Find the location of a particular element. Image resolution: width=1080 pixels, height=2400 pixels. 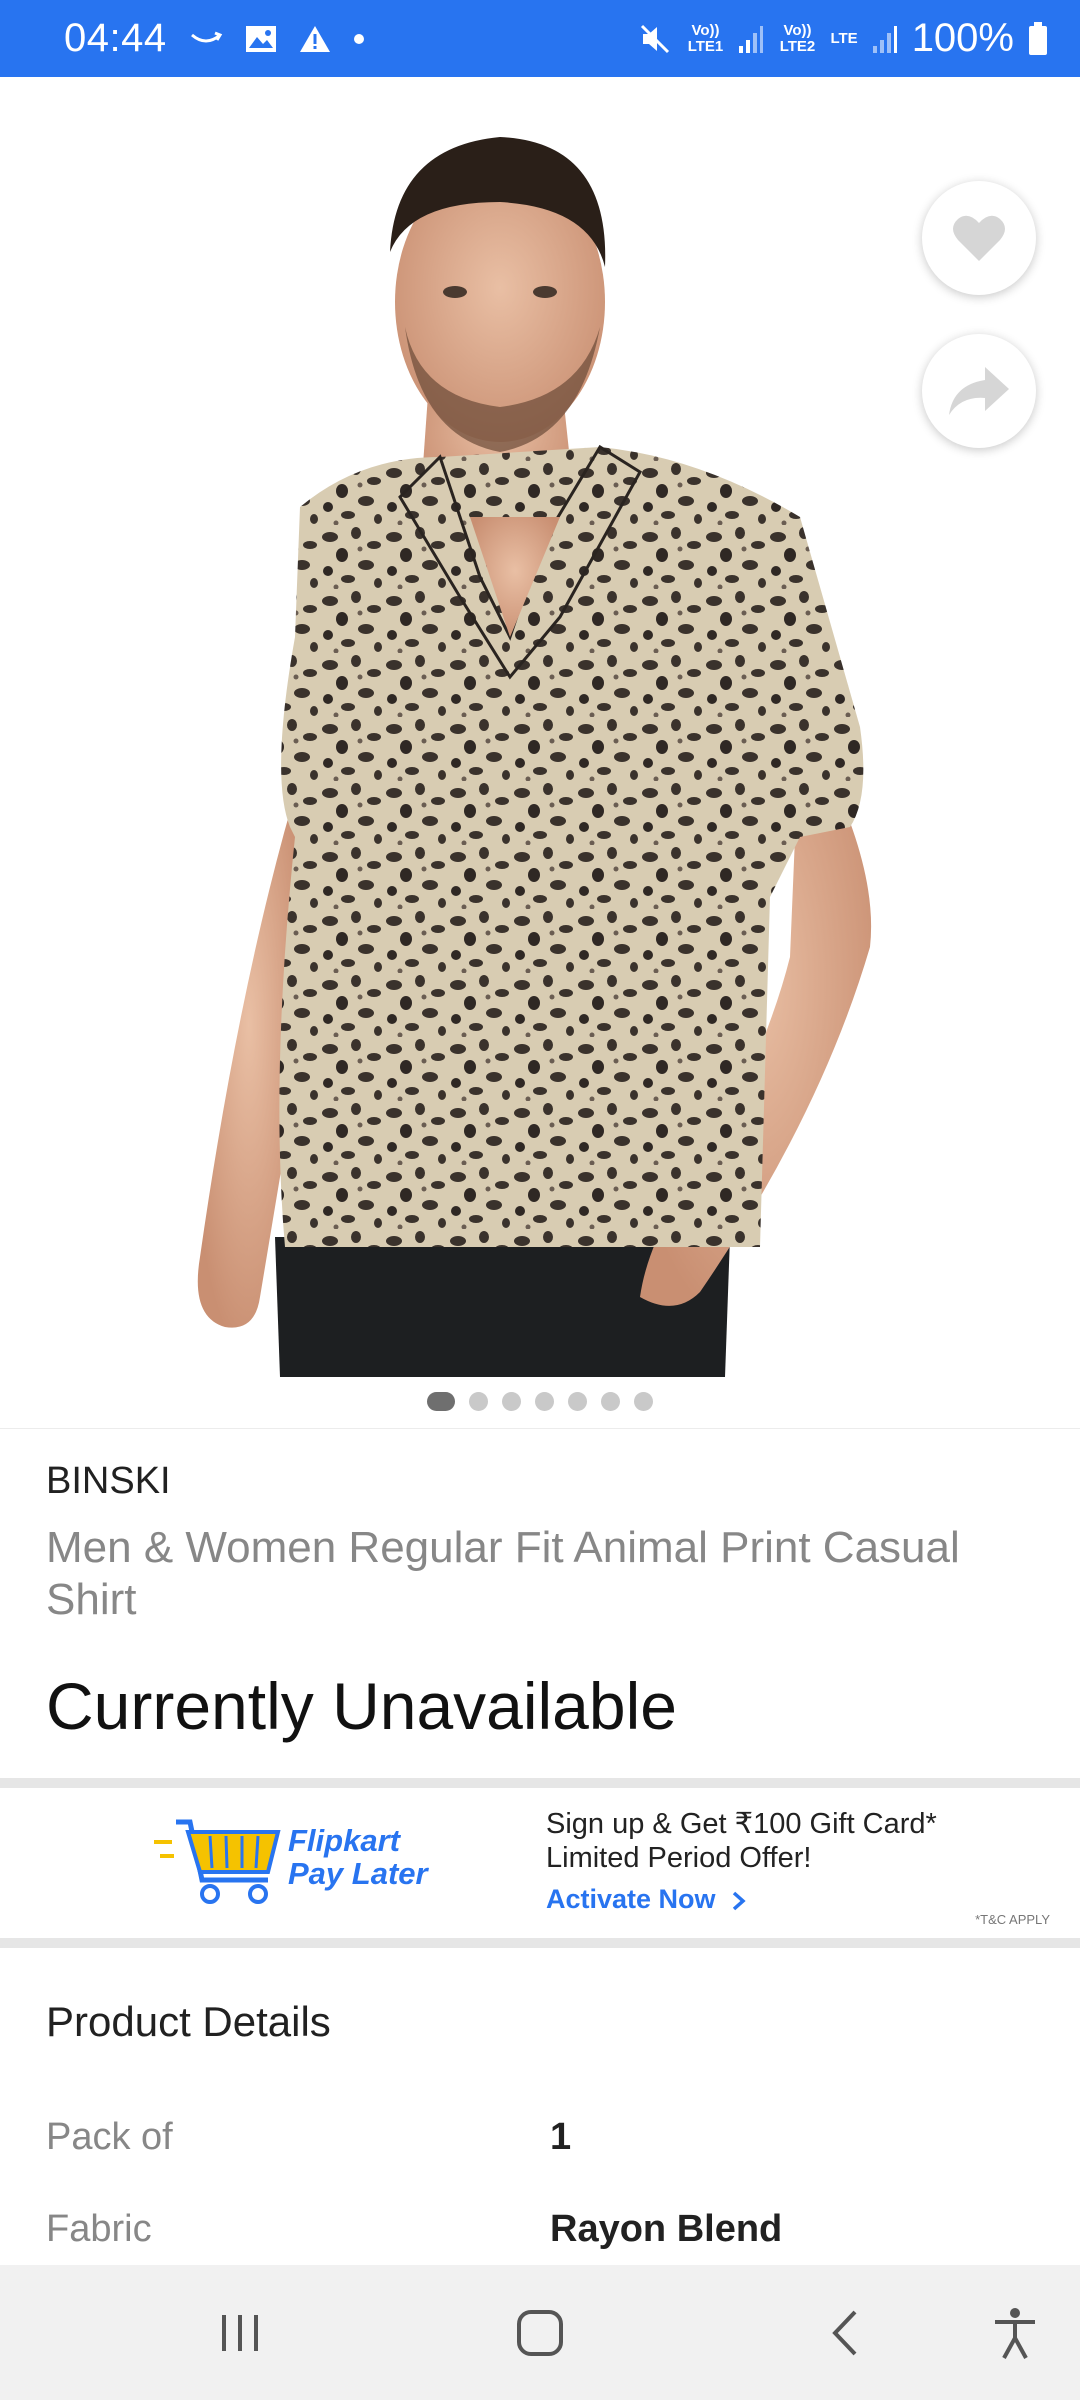

pay-later-brand-line1: Flipkart is located at coordinates (344, 1840).